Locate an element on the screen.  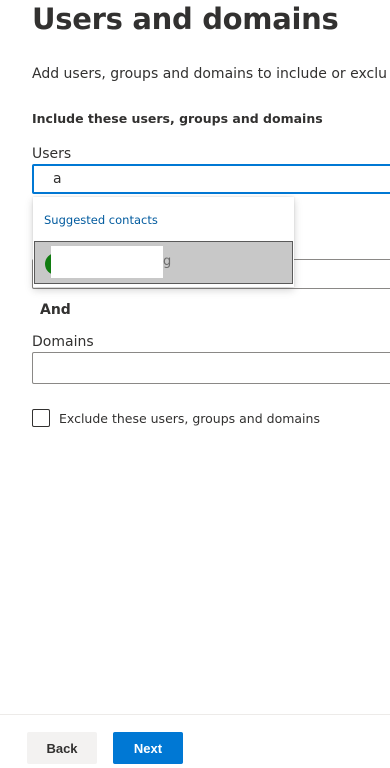
users-label: Users is located at coordinates (52, 154).